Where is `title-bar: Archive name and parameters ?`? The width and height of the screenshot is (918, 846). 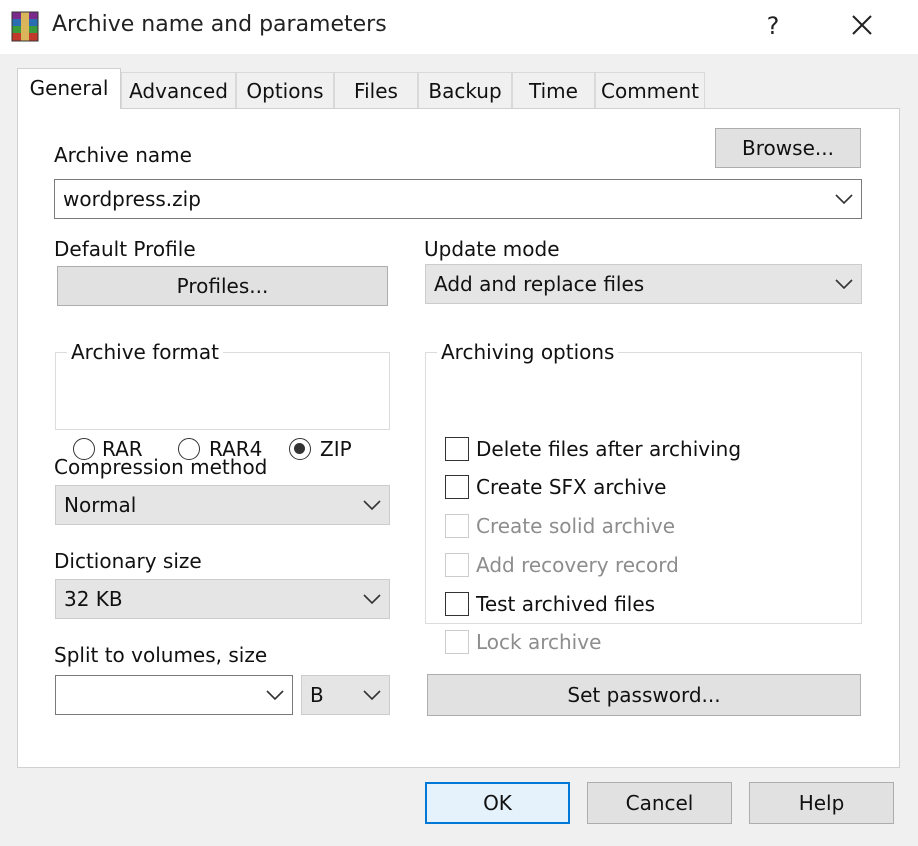 title-bar: Archive name and parameters ? is located at coordinates (459, 27).